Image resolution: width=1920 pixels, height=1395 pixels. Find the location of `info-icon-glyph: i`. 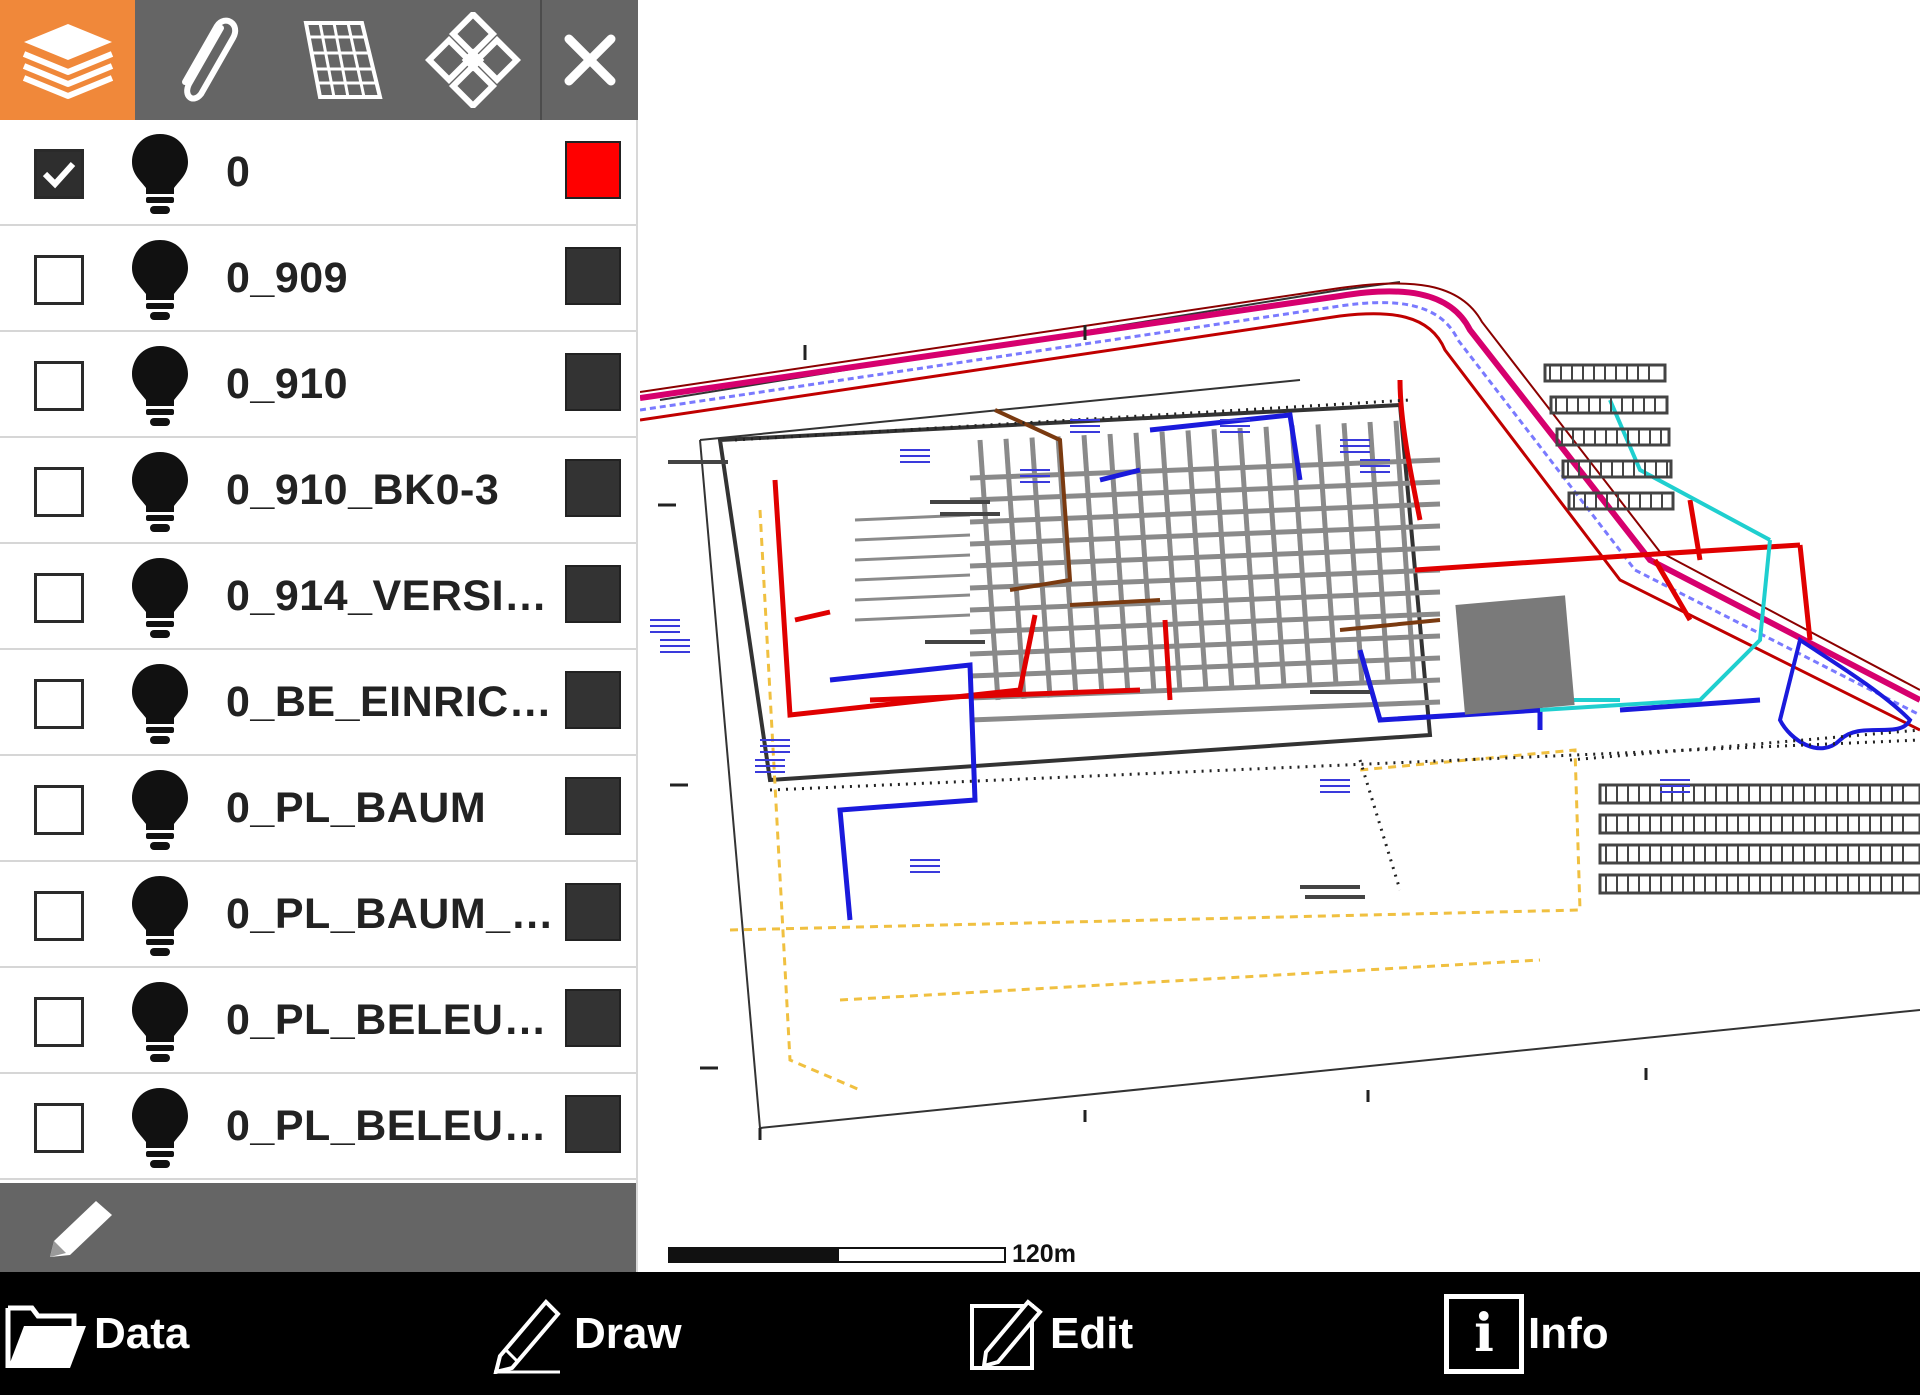

info-icon-glyph: i is located at coordinates (1484, 1333).